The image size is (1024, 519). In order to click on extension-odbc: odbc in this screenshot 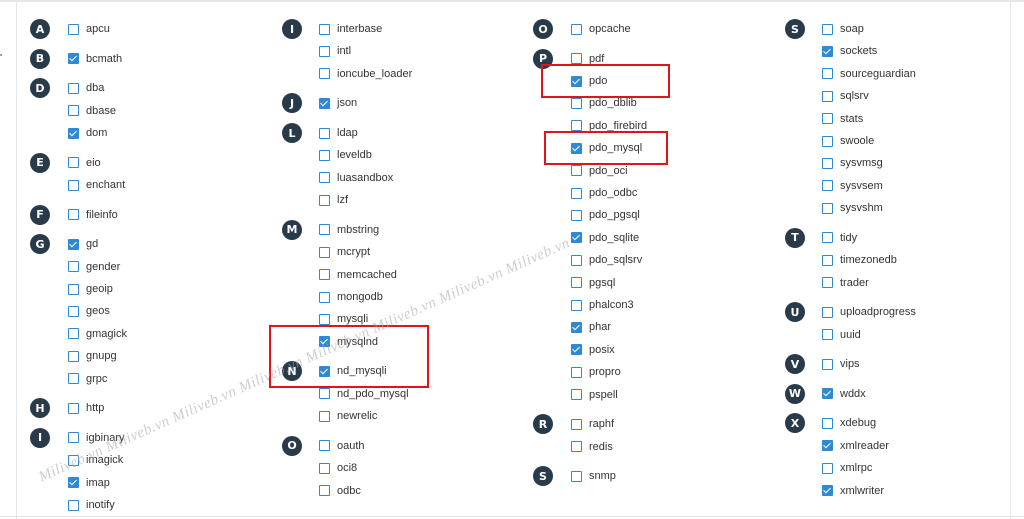, I will do `click(340, 491)`.